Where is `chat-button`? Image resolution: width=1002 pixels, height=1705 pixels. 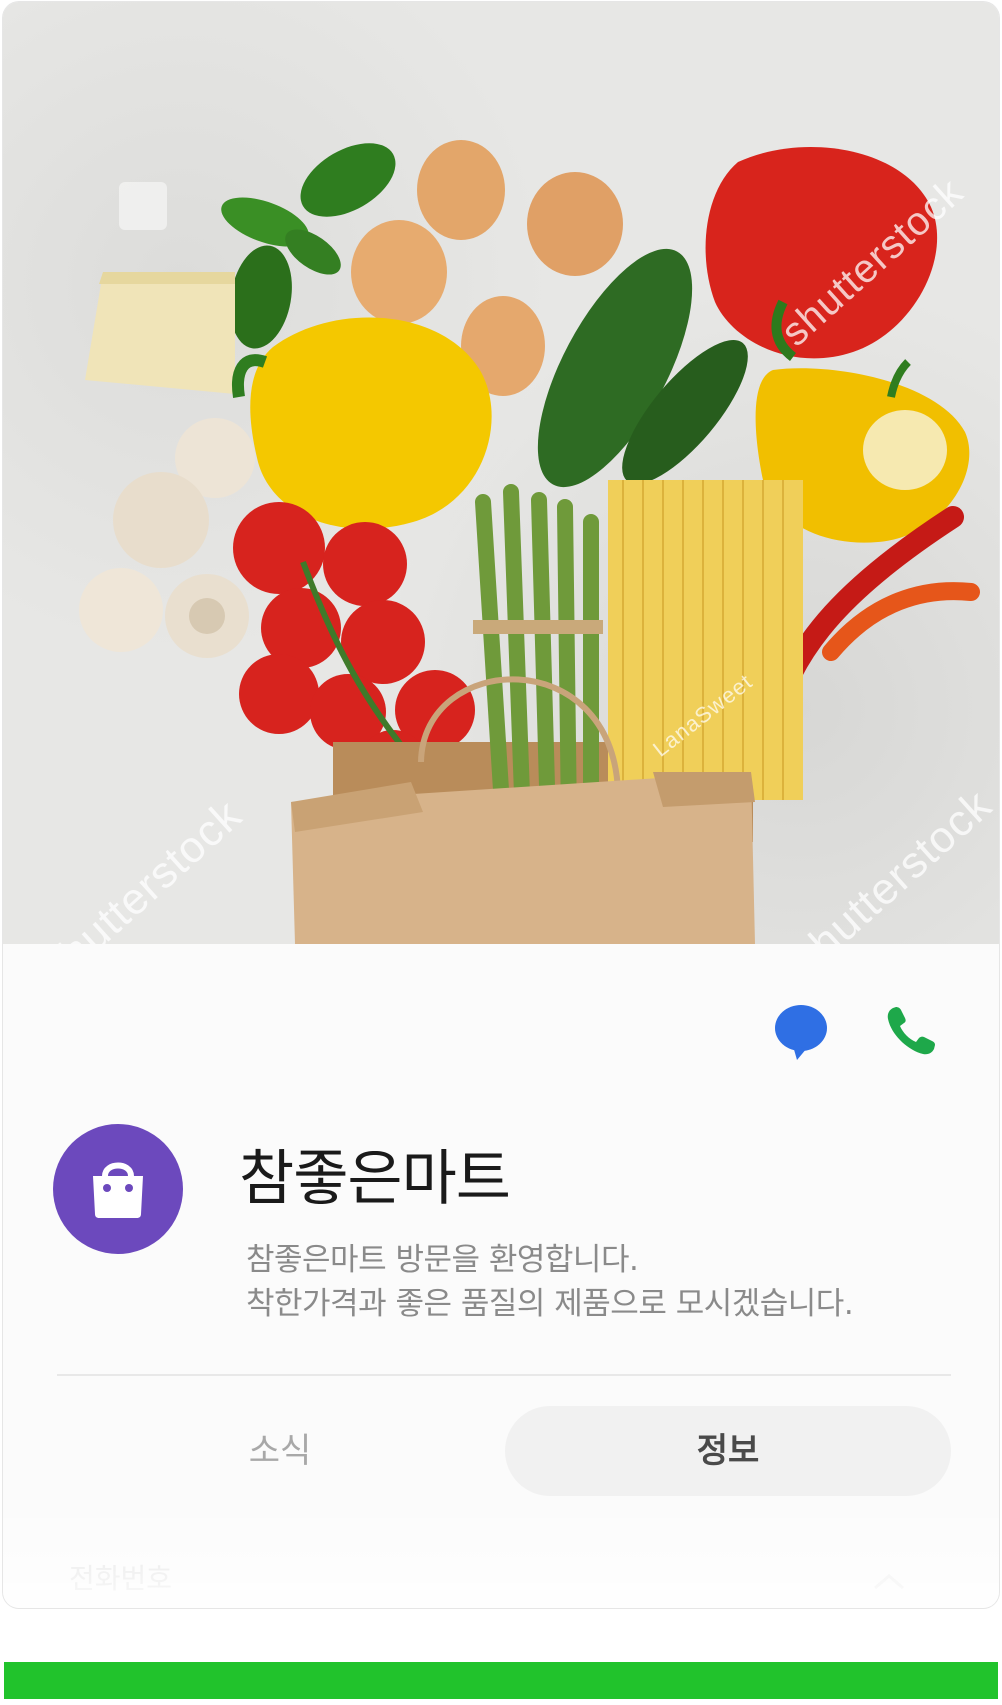
chat-button is located at coordinates (803, 1032).